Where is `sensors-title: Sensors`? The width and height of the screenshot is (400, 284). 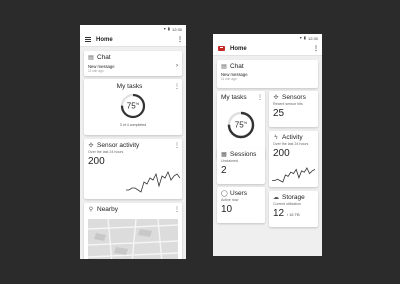 sensors-title: Sensors is located at coordinates (294, 97).